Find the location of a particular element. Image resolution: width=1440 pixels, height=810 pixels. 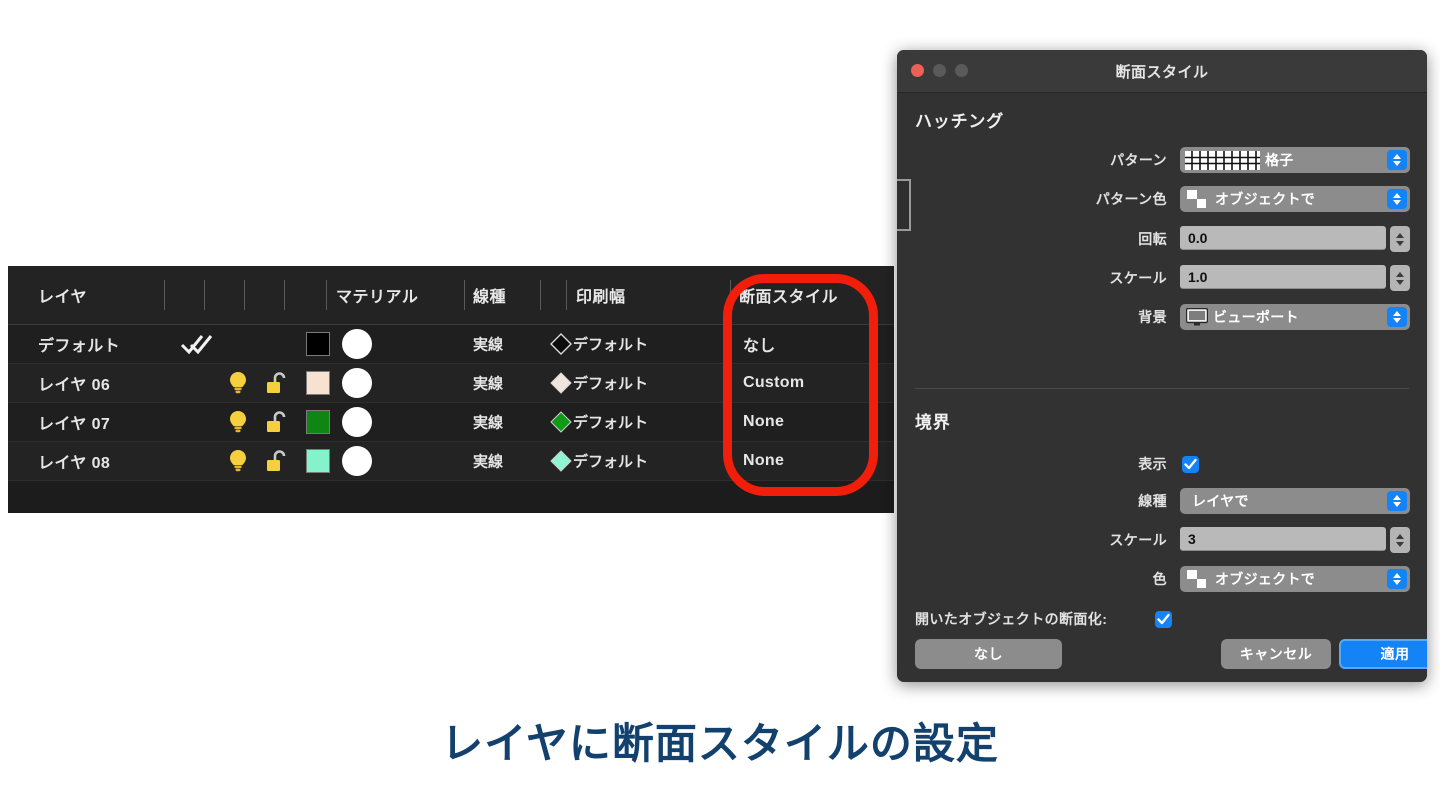

hatch-scale-row: スケール 1.0 is located at coordinates (1162, 278).